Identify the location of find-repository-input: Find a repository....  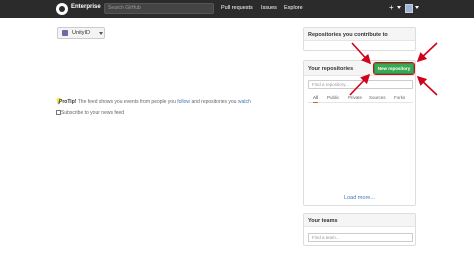
(360, 84).